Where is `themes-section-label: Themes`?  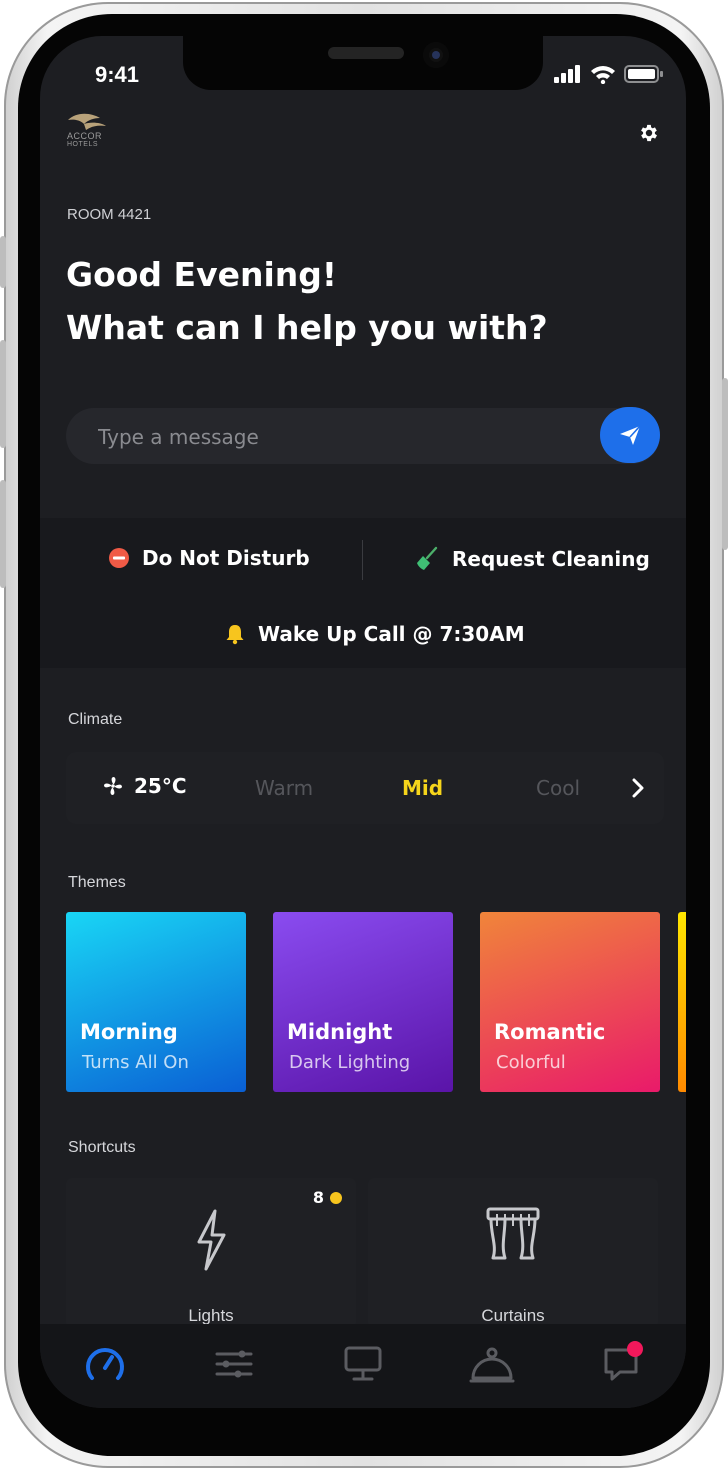 themes-section-label: Themes is located at coordinates (97, 882).